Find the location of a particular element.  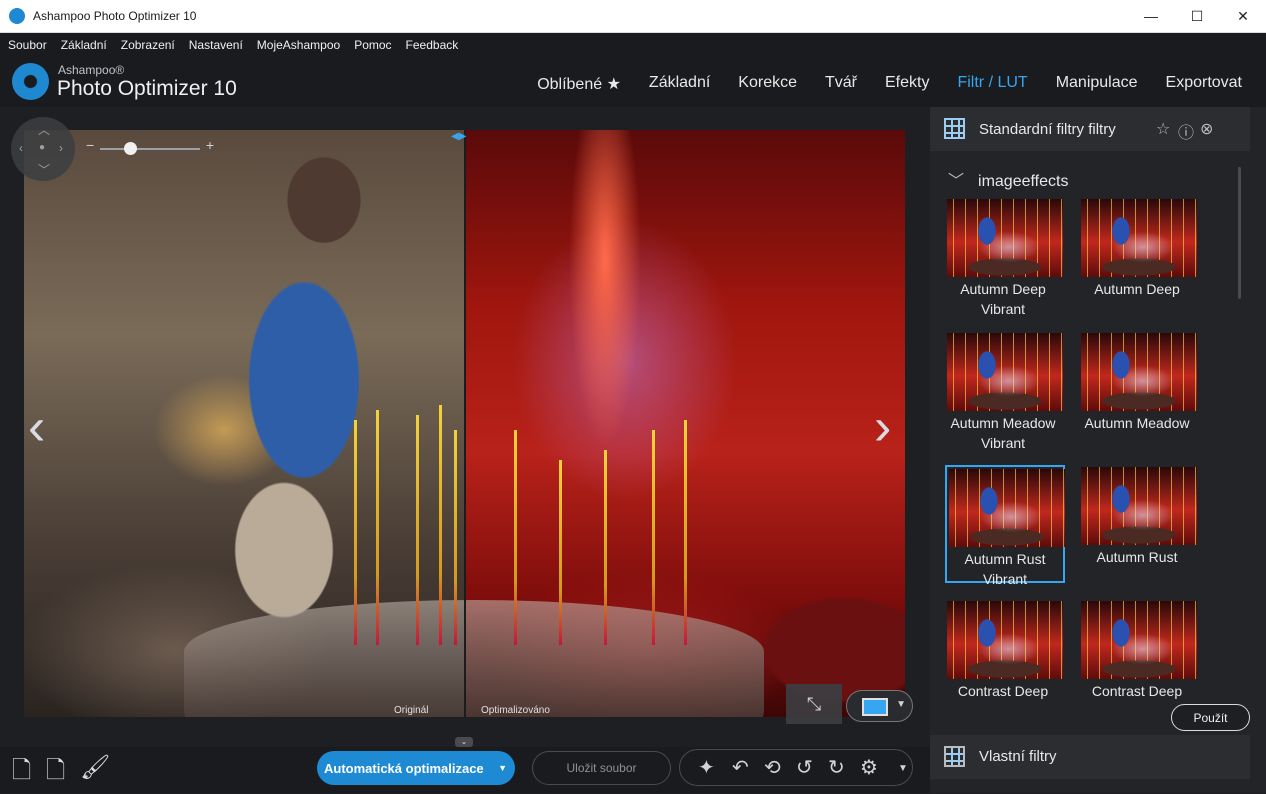

close-button: ✕ is located at coordinates (1243, 16).